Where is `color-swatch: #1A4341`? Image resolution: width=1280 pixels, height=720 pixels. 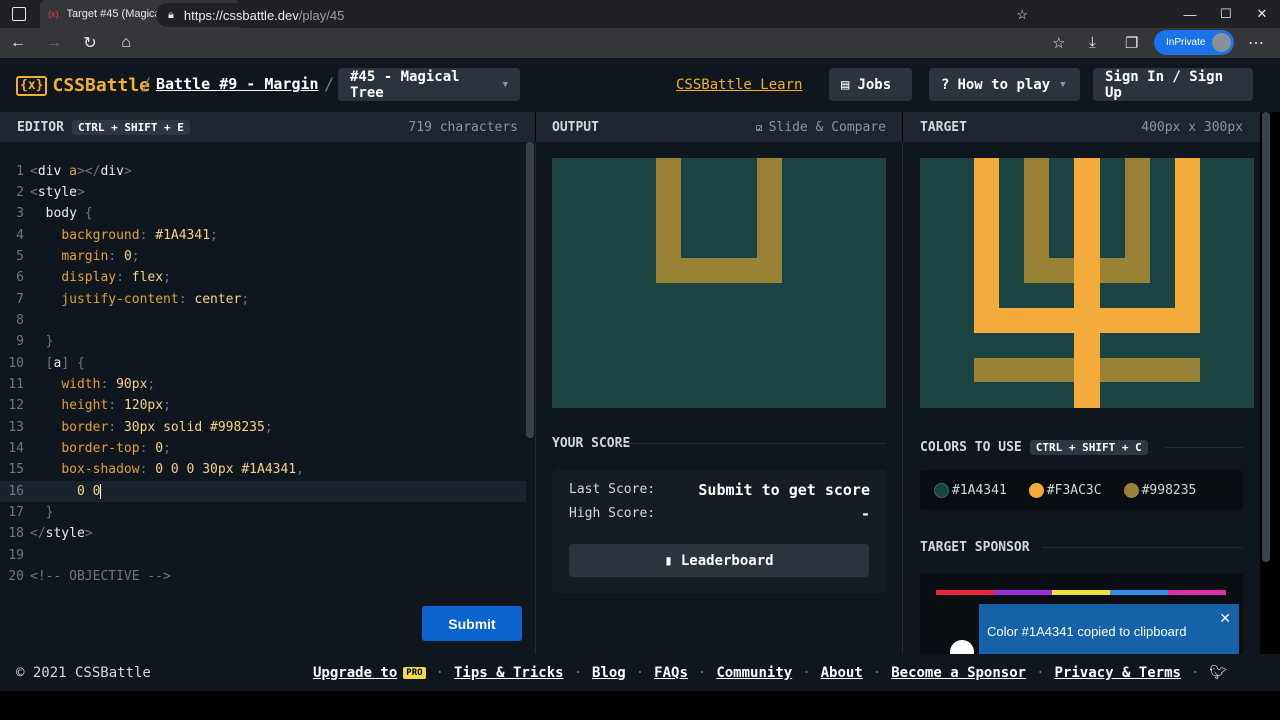
color-swatch: #1A4341 is located at coordinates (970, 490).